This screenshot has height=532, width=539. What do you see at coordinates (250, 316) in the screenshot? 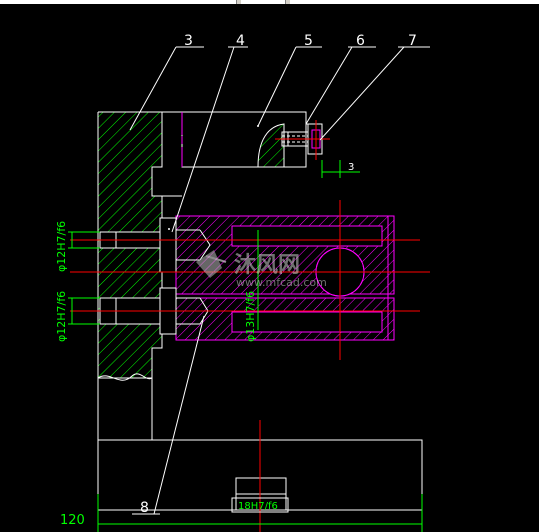
I see `dim-bore-mid: φ13H7/f6` at bounding box center [250, 316].